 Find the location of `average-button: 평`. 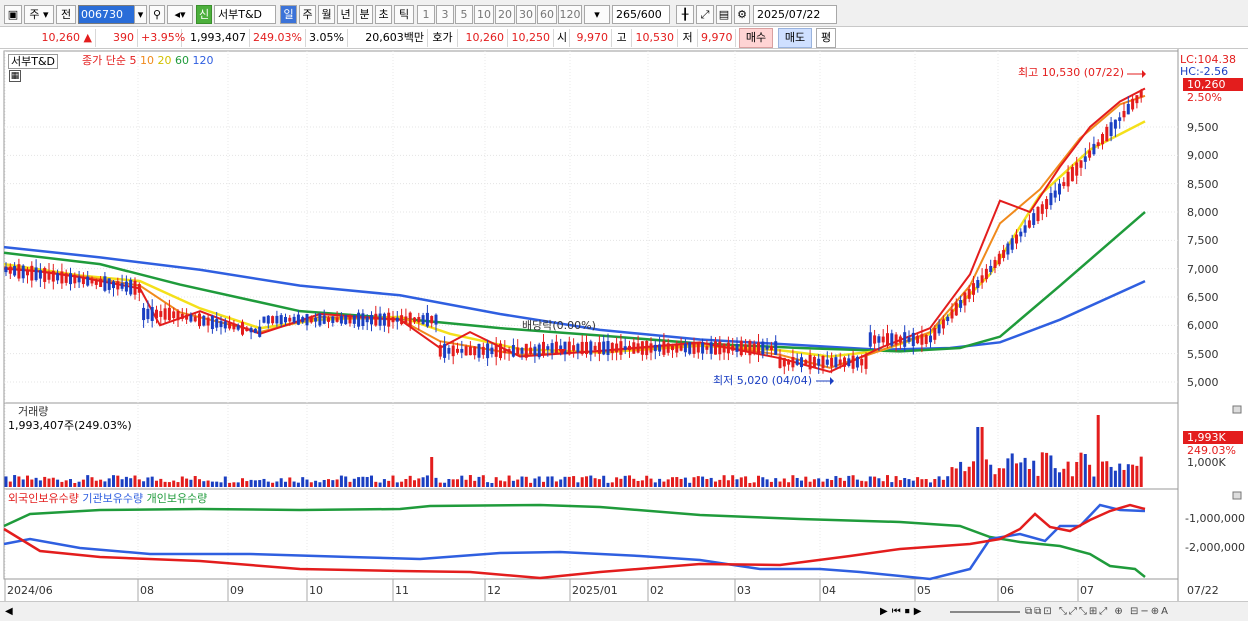

average-button: 평 is located at coordinates (826, 38).